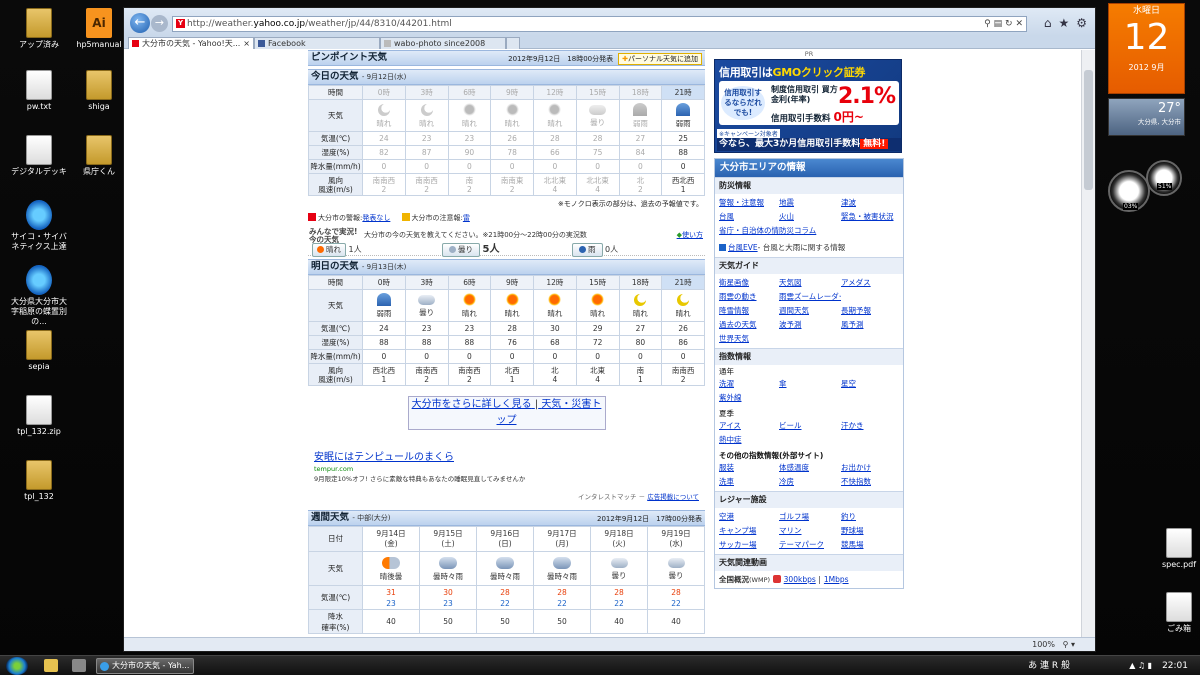 This screenshot has width=1200, height=675. I want to click on desktop-icon: ごみ箱, so click(1175, 613).